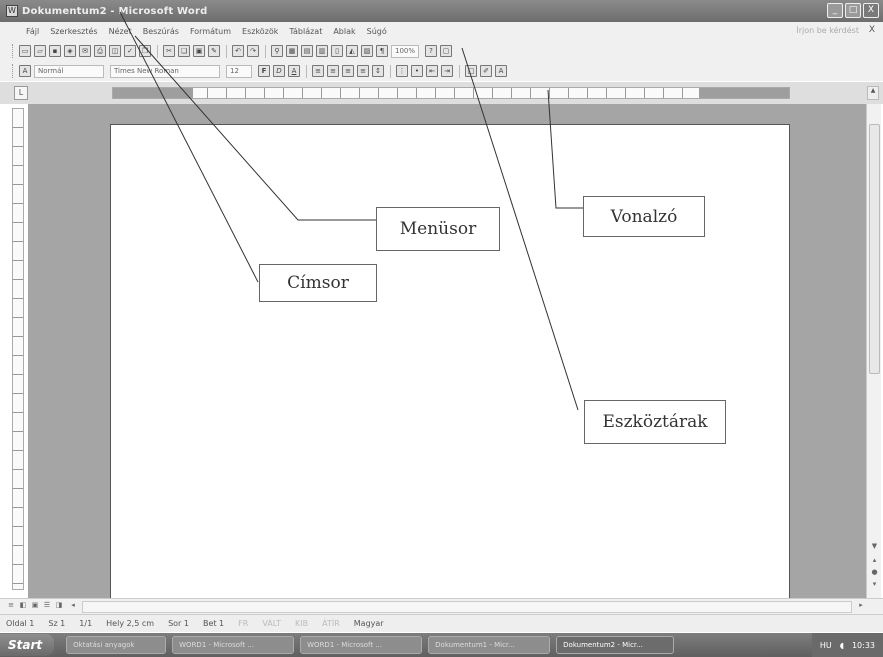 This screenshot has width=883, height=657. I want to click on underline-icon: A, so click(294, 71).